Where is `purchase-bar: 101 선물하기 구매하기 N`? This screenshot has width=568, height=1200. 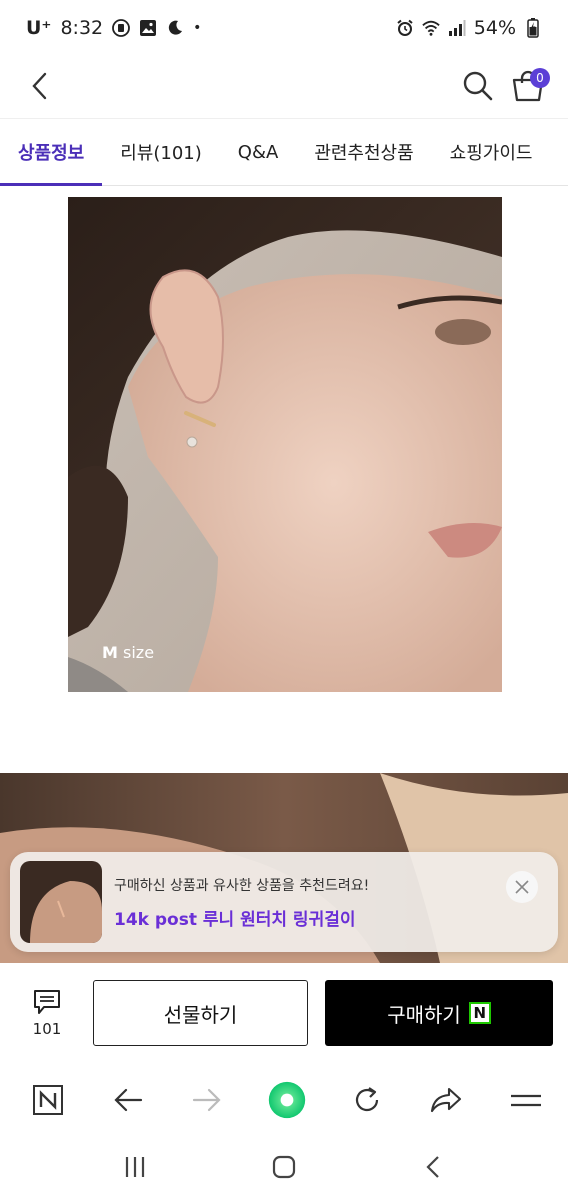
purchase-bar: 101 선물하기 구매하기 N is located at coordinates (284, 1013).